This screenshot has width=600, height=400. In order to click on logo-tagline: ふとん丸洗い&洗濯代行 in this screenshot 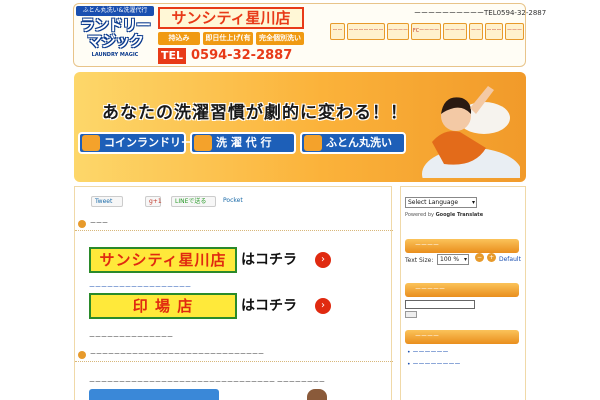, I will do `click(115, 11)`.